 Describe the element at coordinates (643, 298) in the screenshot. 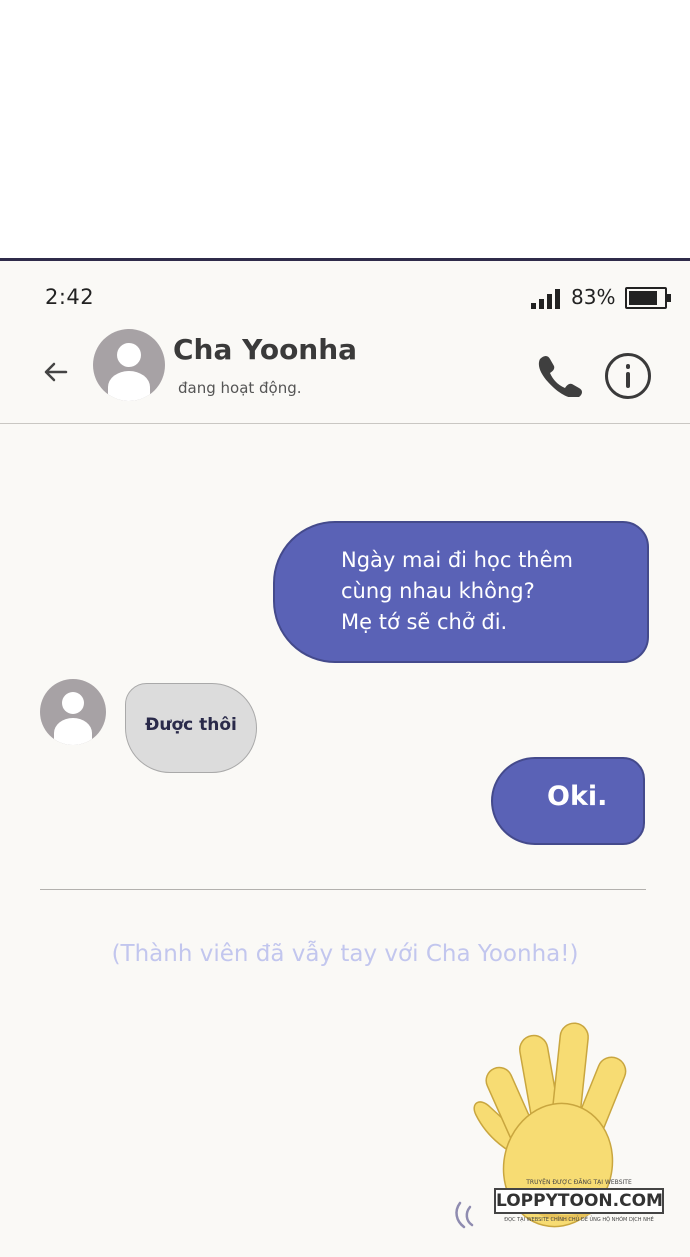

I see `battery-fill` at that location.